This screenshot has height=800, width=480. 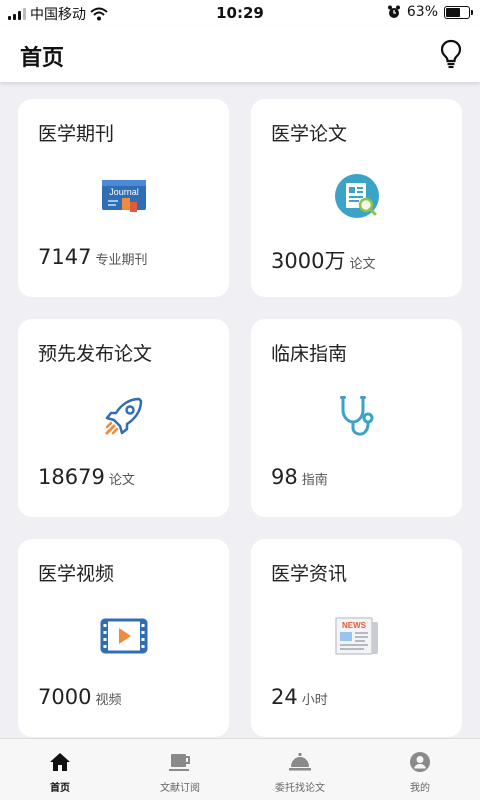 I want to click on tab-request-paper: 委托找论文, so click(x=300, y=769).